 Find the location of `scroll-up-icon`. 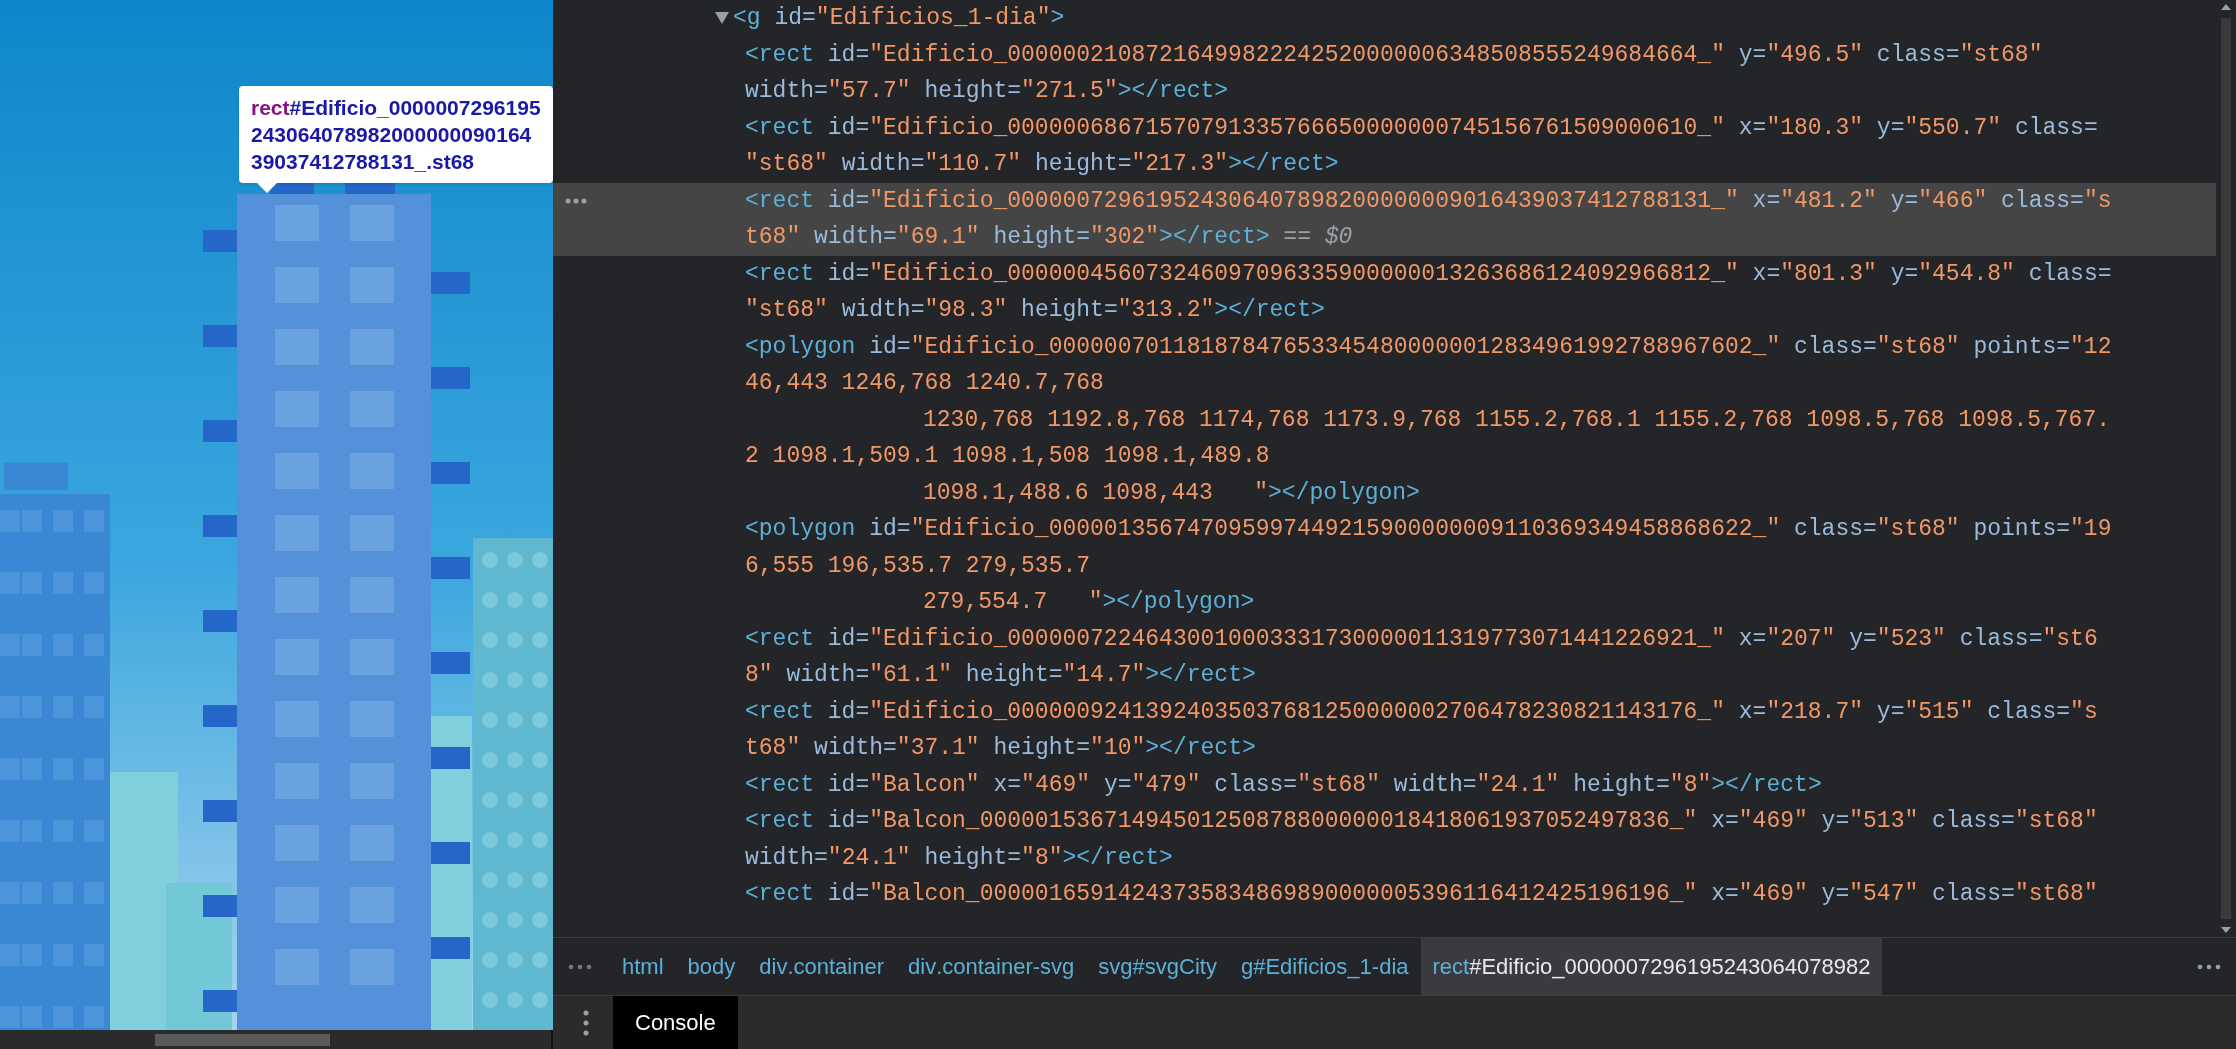

scroll-up-icon is located at coordinates (2226, 7).